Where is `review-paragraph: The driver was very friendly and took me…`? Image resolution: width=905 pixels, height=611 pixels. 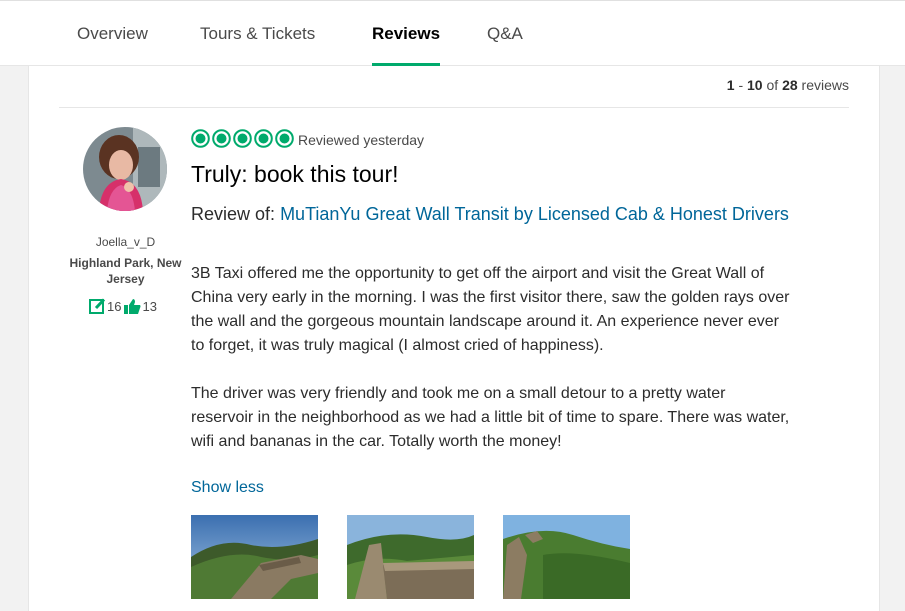
review-paragraph: The driver was very friendly and took me… is located at coordinates (490, 417).